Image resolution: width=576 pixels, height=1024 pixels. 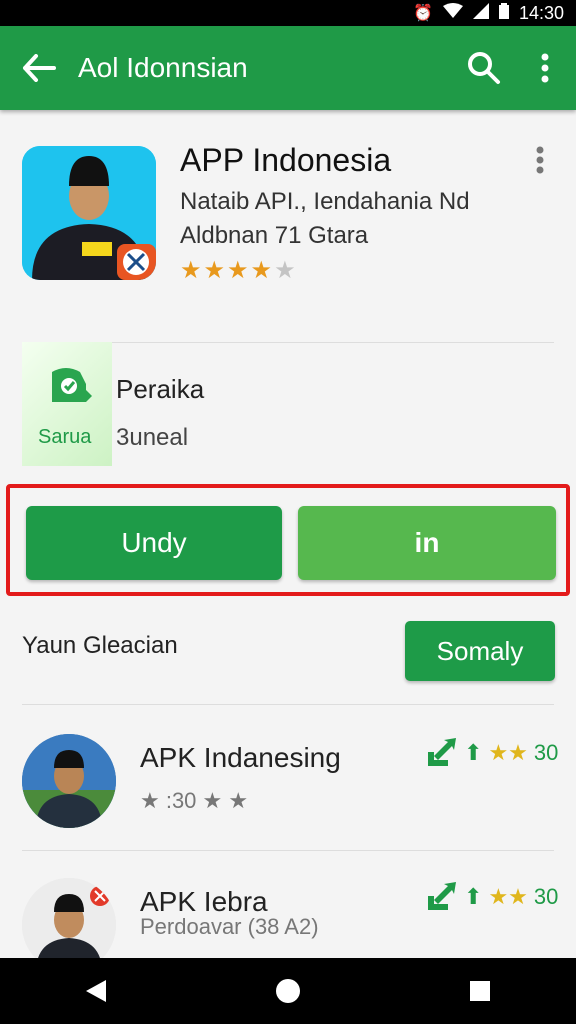 What do you see at coordinates (288, 540) in the screenshot?
I see `action-buttons-highlight: Undy in` at bounding box center [288, 540].